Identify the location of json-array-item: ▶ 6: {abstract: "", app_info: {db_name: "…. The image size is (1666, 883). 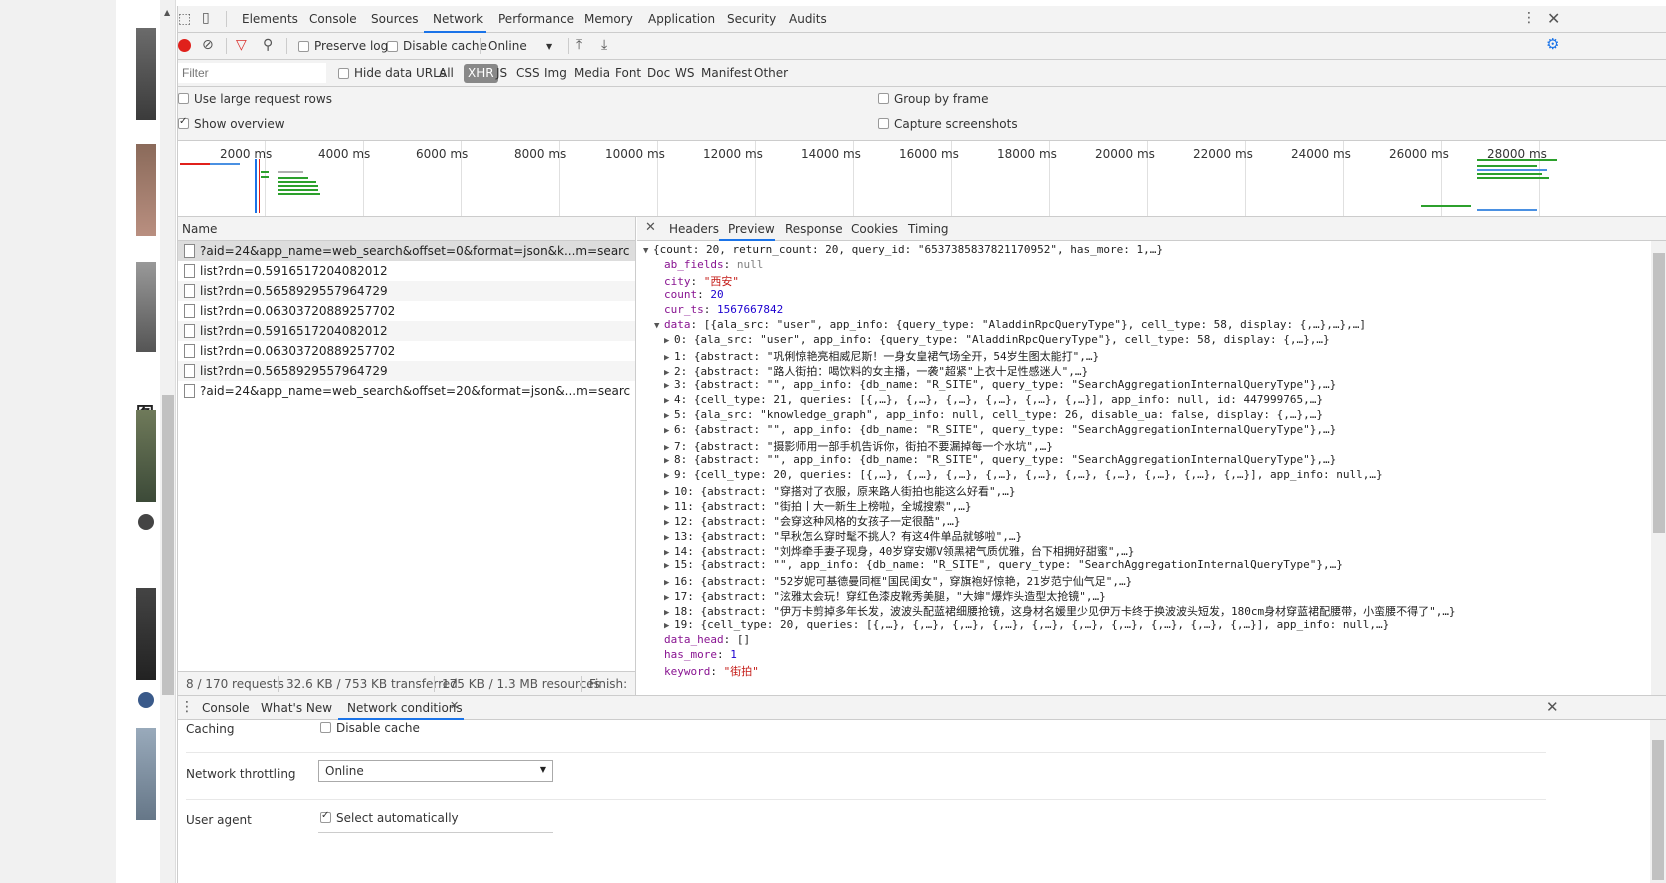
(1000, 429).